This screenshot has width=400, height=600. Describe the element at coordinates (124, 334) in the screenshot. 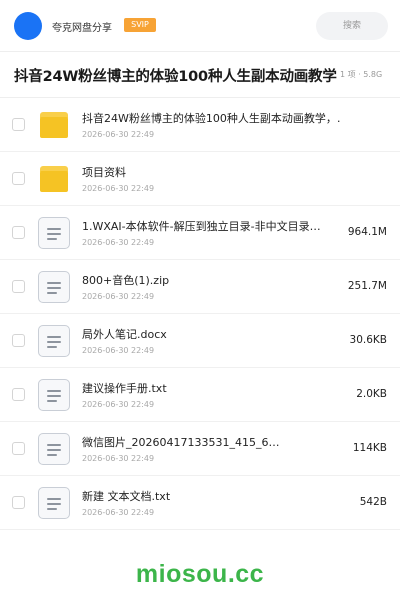

I see `file-name: 局外人笔记.docx` at that location.